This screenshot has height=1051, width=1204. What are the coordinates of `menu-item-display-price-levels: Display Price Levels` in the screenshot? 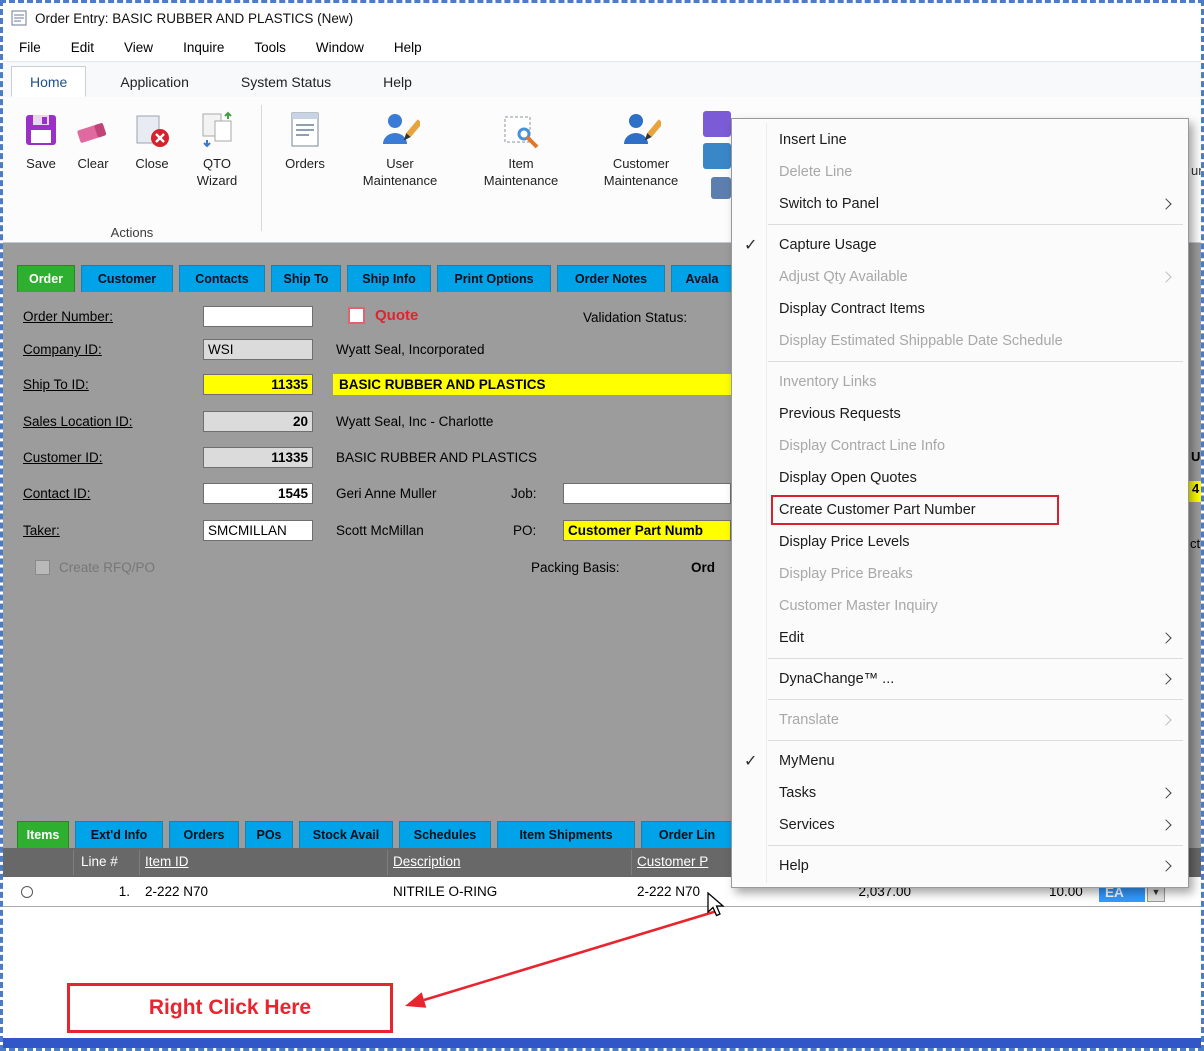 It's located at (960, 542).